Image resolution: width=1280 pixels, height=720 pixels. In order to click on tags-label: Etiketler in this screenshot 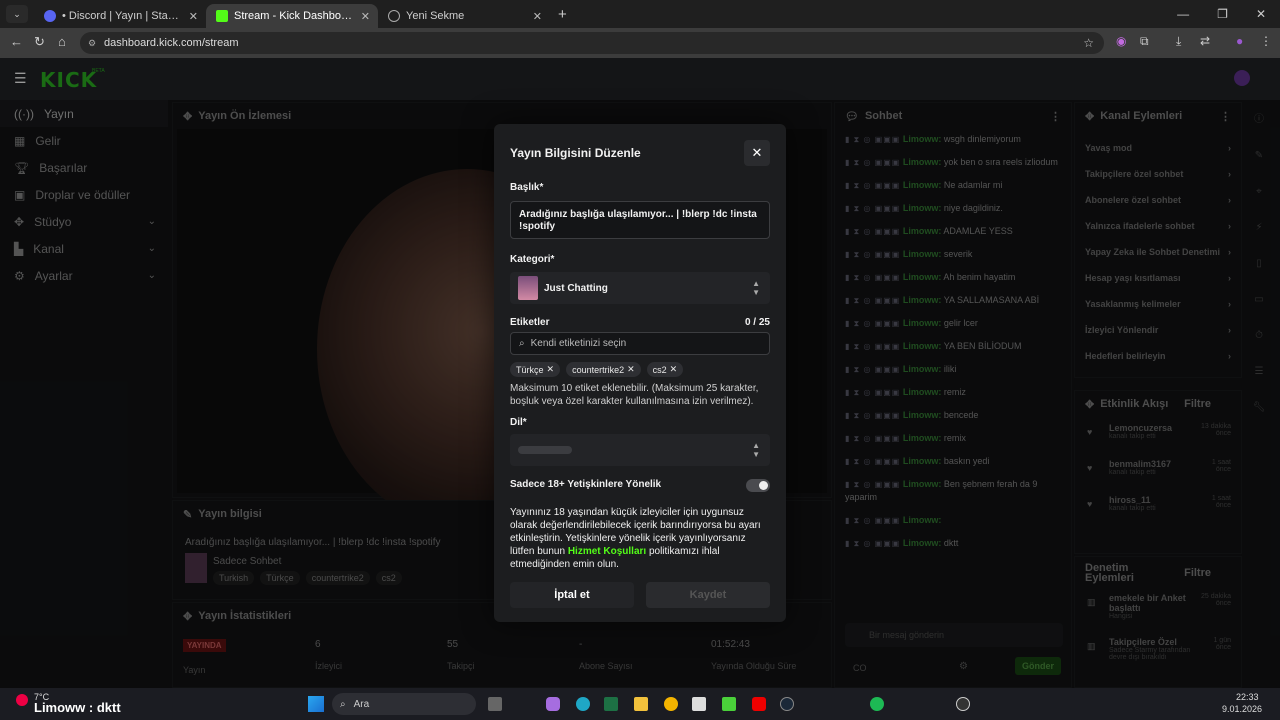, I will do `click(530, 322)`.